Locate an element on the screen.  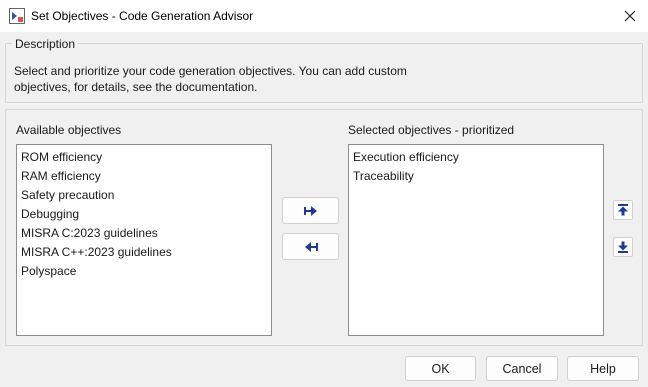
close-icon is located at coordinates (630, 16).